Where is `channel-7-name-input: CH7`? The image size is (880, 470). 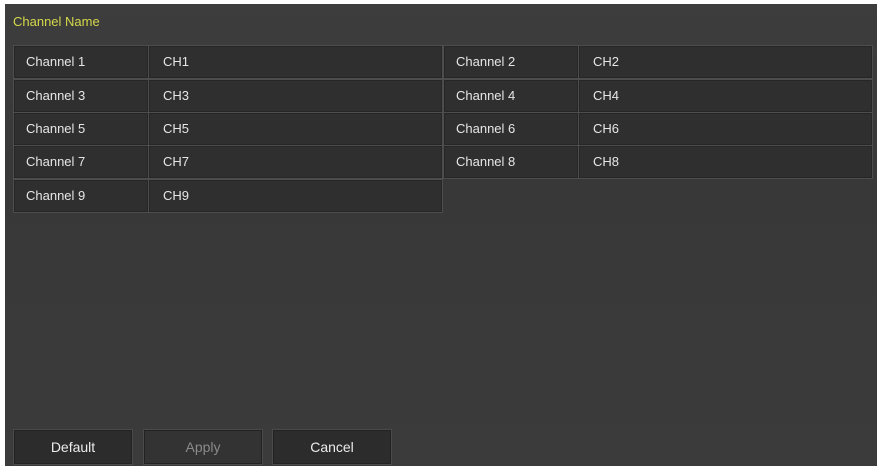 channel-7-name-input: CH7 is located at coordinates (295, 162).